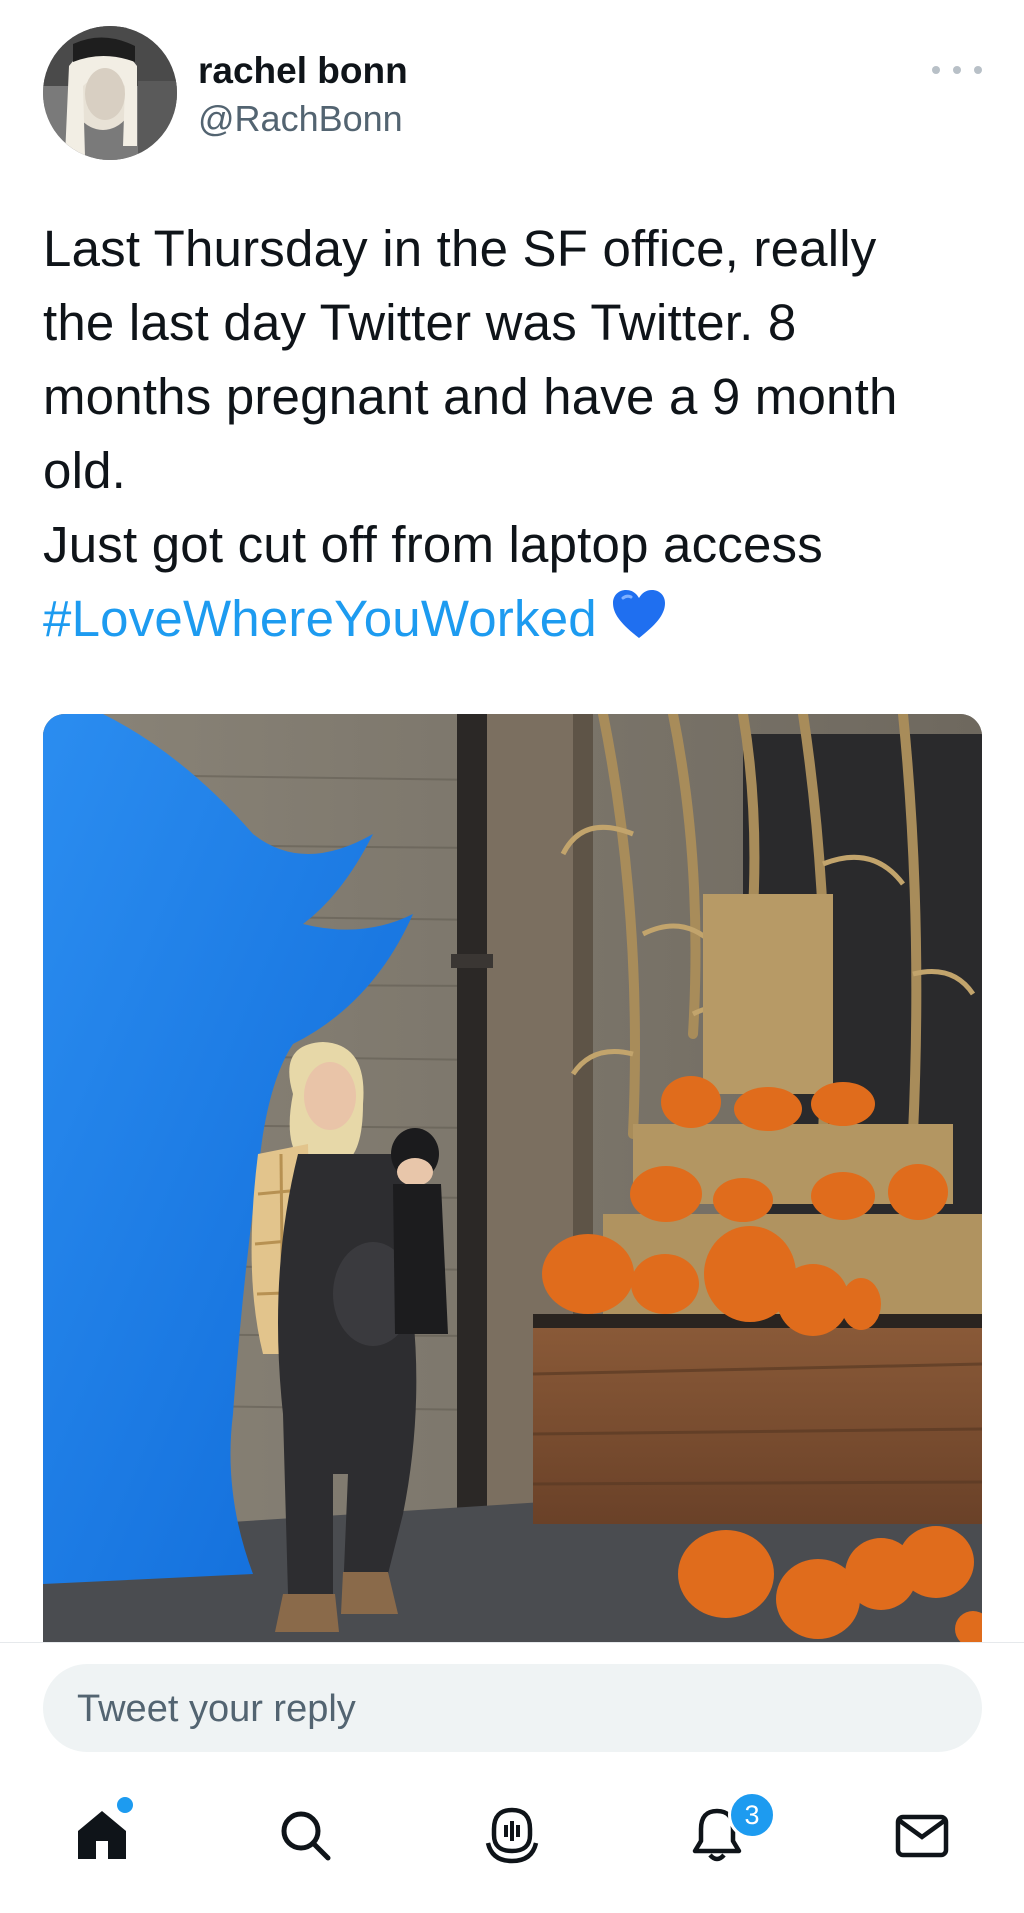 The height and width of the screenshot is (1913, 1024). I want to click on nav-messages, so click(922, 1835).